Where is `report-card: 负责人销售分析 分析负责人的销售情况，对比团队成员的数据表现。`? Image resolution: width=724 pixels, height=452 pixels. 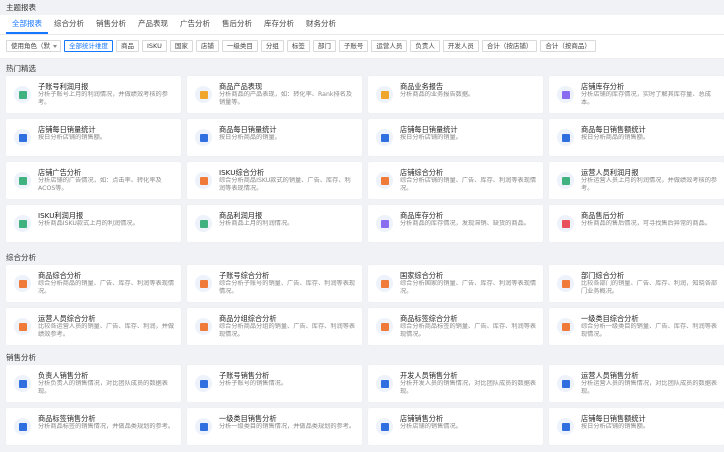 report-card: 负责人销售分析 分析负责人的销售情况，对比团队成员的数据表现。 is located at coordinates (93, 383).